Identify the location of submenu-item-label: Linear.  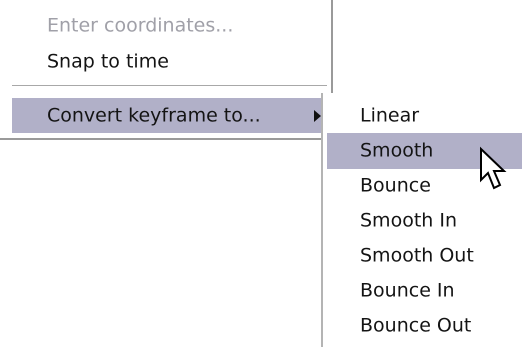
(390, 115).